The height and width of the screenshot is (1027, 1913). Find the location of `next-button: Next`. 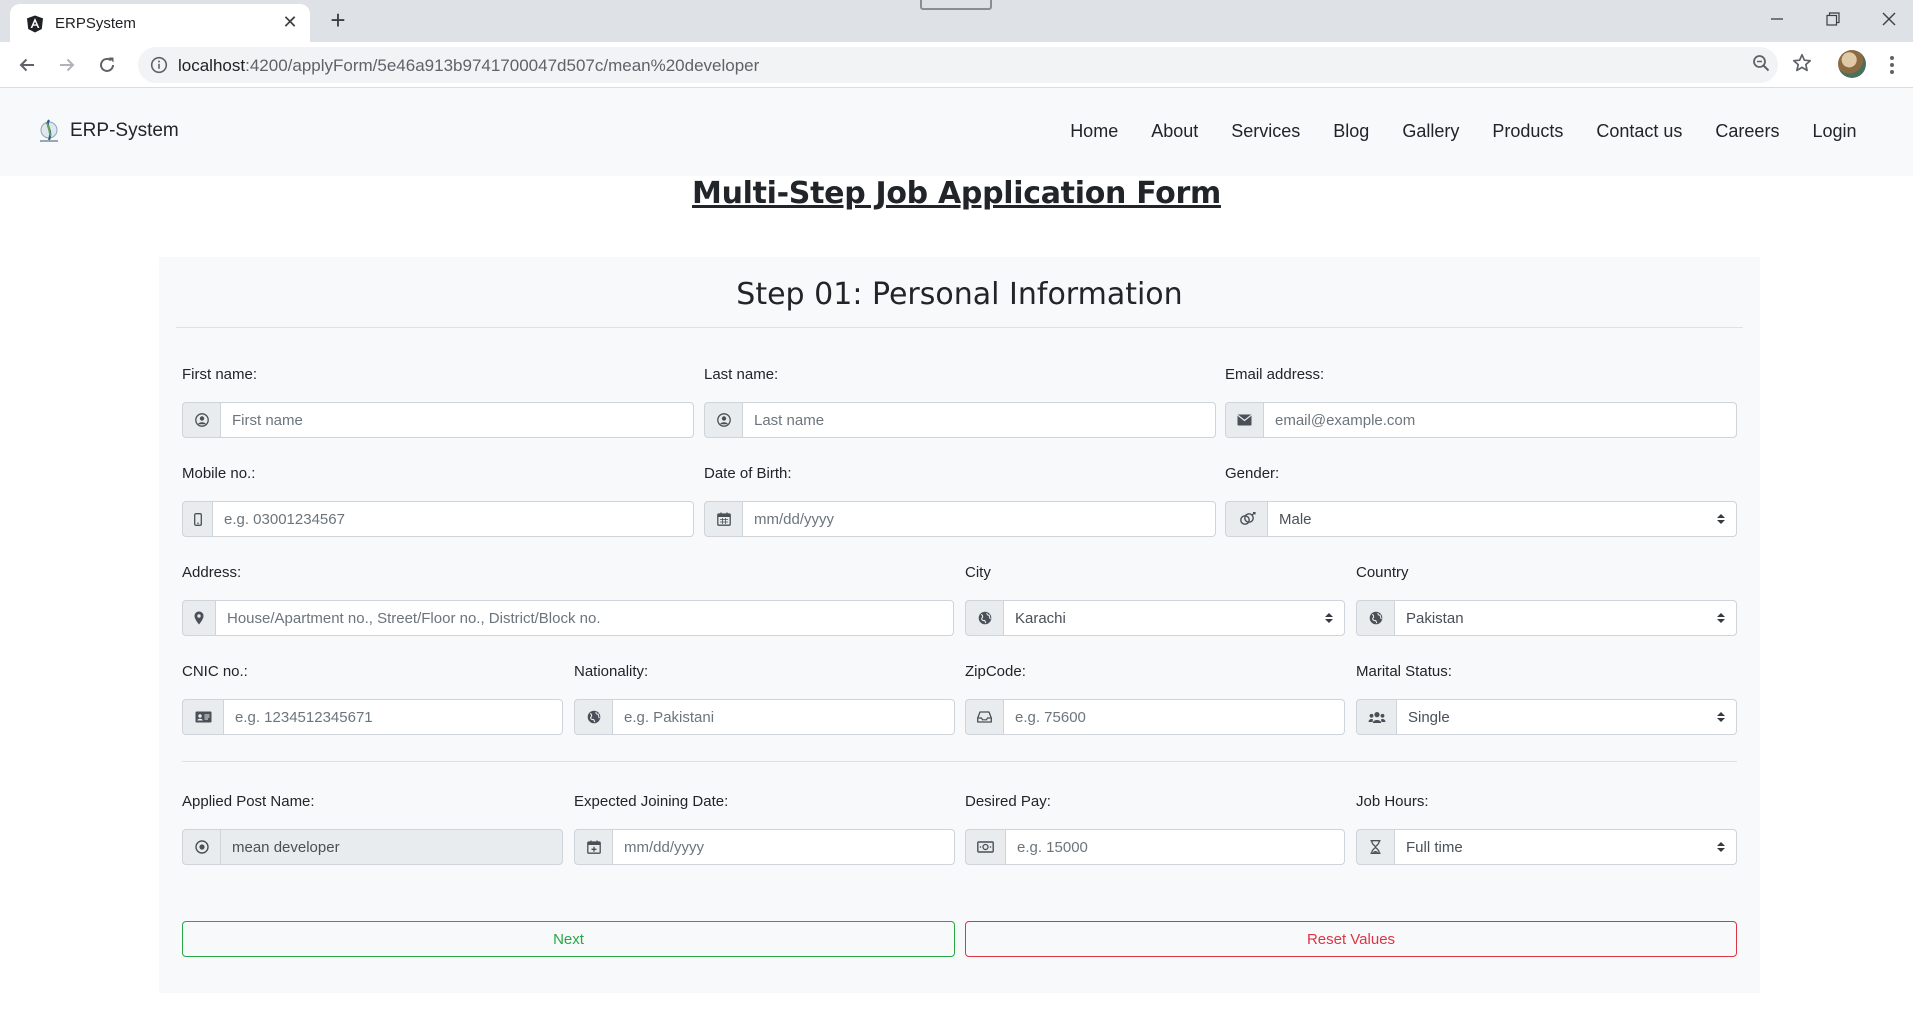

next-button: Next is located at coordinates (568, 939).